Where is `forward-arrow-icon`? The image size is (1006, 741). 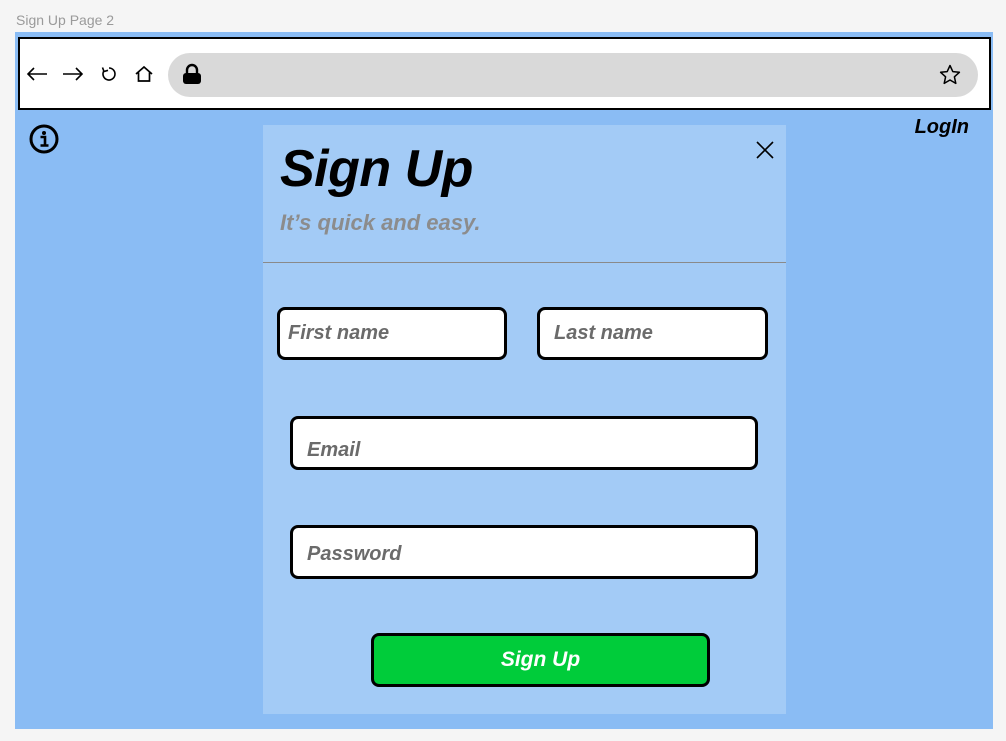
forward-arrow-icon is located at coordinates (73, 74).